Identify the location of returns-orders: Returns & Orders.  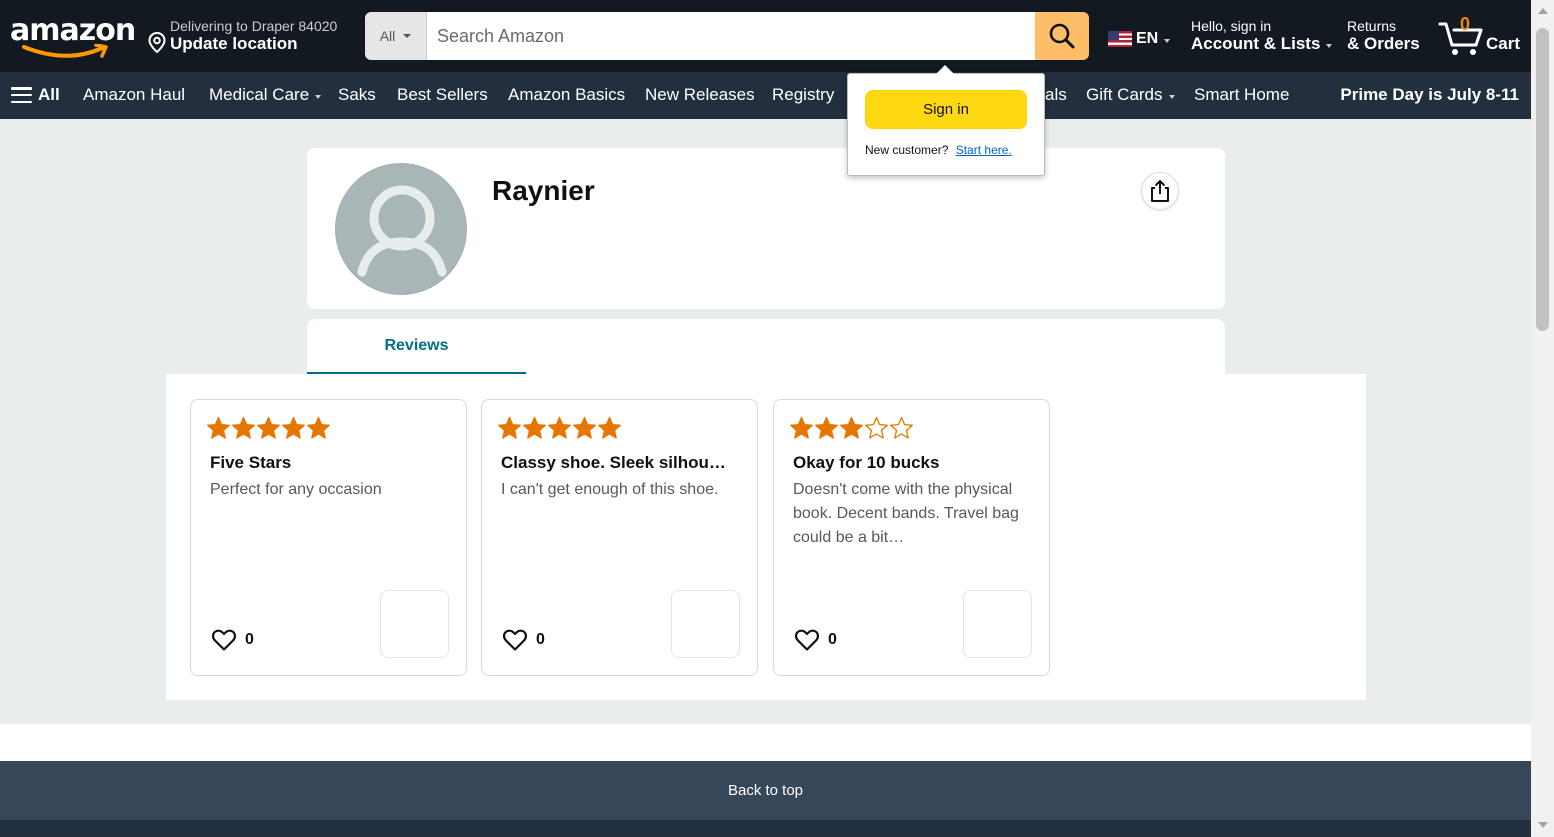
(1383, 36).